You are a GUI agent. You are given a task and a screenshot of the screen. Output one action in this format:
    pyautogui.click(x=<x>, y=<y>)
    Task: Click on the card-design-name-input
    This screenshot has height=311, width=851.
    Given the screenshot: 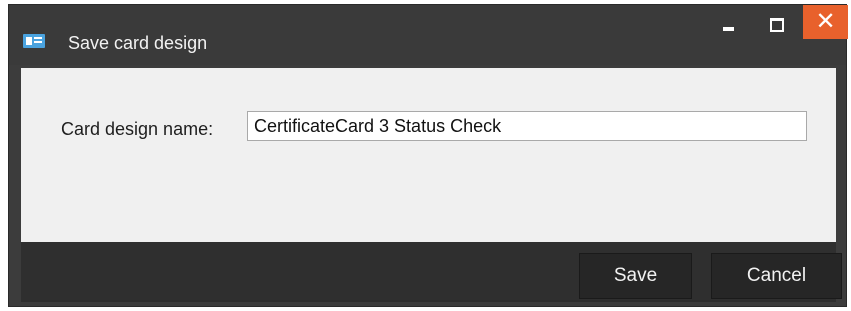 What is the action you would take?
    pyautogui.click(x=527, y=126)
    